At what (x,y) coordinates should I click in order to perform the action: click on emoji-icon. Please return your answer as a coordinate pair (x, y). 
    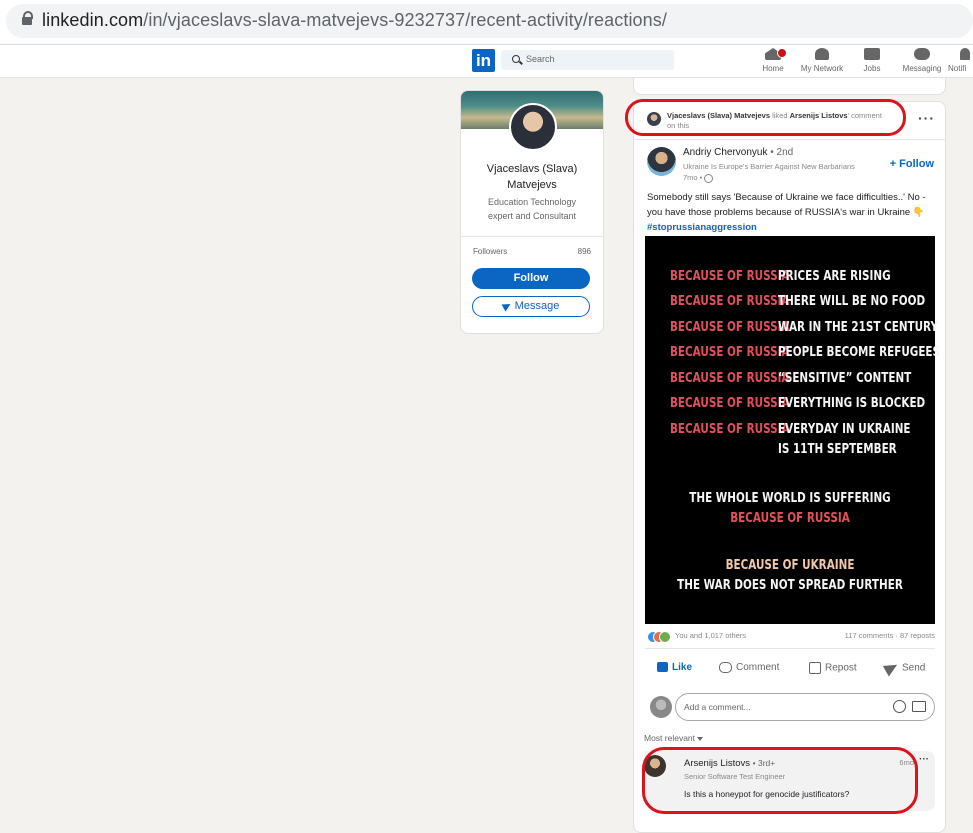
    Looking at the image, I should click on (899, 706).